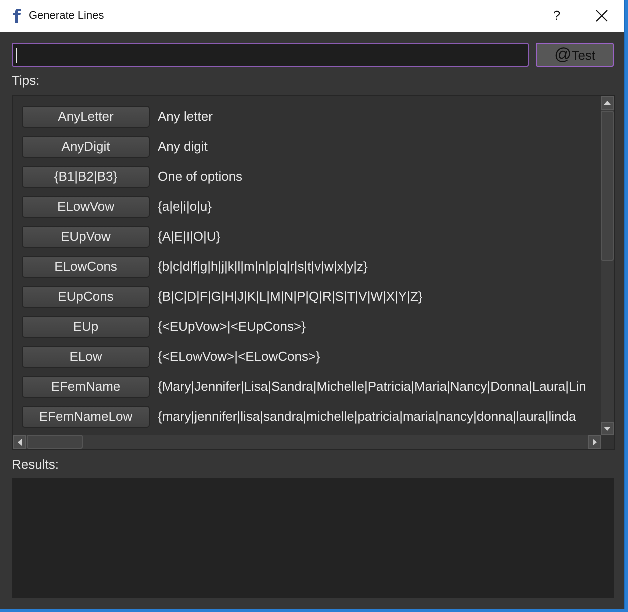 The width and height of the screenshot is (628, 612). What do you see at coordinates (602, 16) in the screenshot?
I see `close-icon` at bounding box center [602, 16].